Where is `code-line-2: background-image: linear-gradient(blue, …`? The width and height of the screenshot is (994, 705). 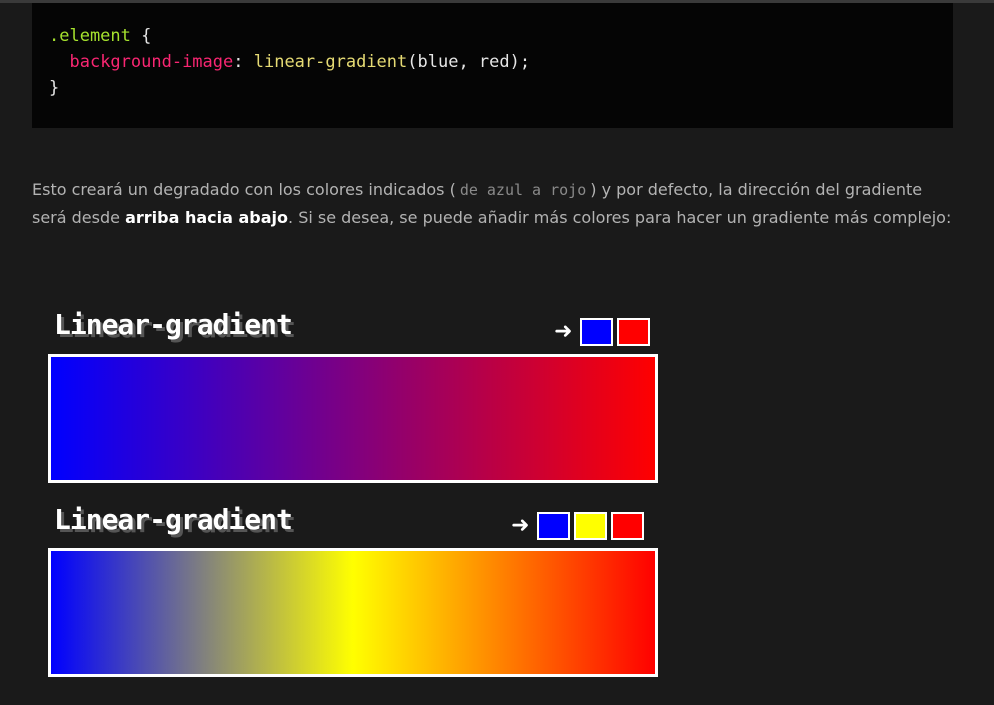
code-line-2: background-image: linear-gradient(blue, … is located at coordinates (501, 62).